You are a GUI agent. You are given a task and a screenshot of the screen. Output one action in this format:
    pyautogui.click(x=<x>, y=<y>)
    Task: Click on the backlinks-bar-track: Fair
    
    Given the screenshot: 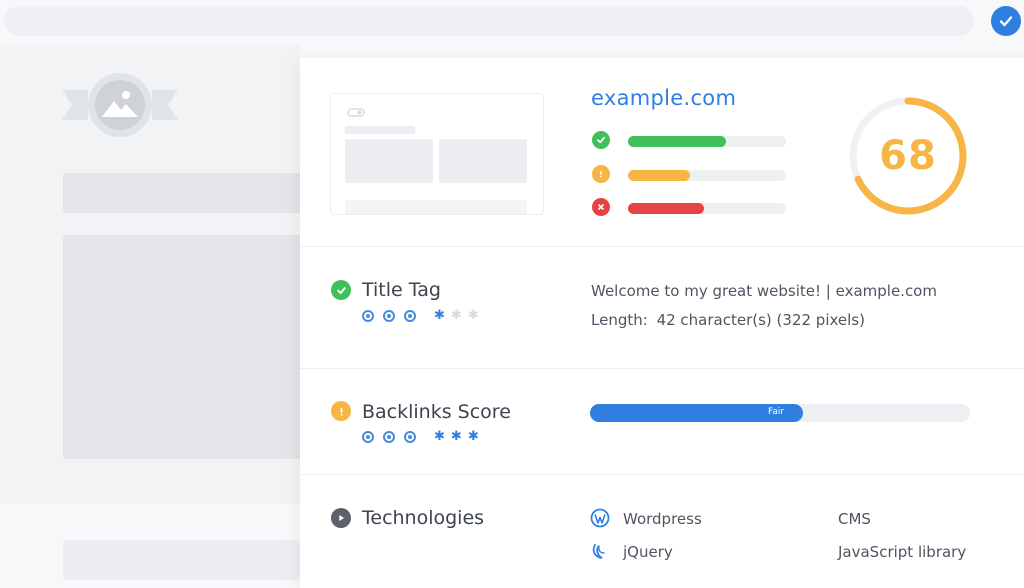 What is the action you would take?
    pyautogui.click(x=780, y=413)
    